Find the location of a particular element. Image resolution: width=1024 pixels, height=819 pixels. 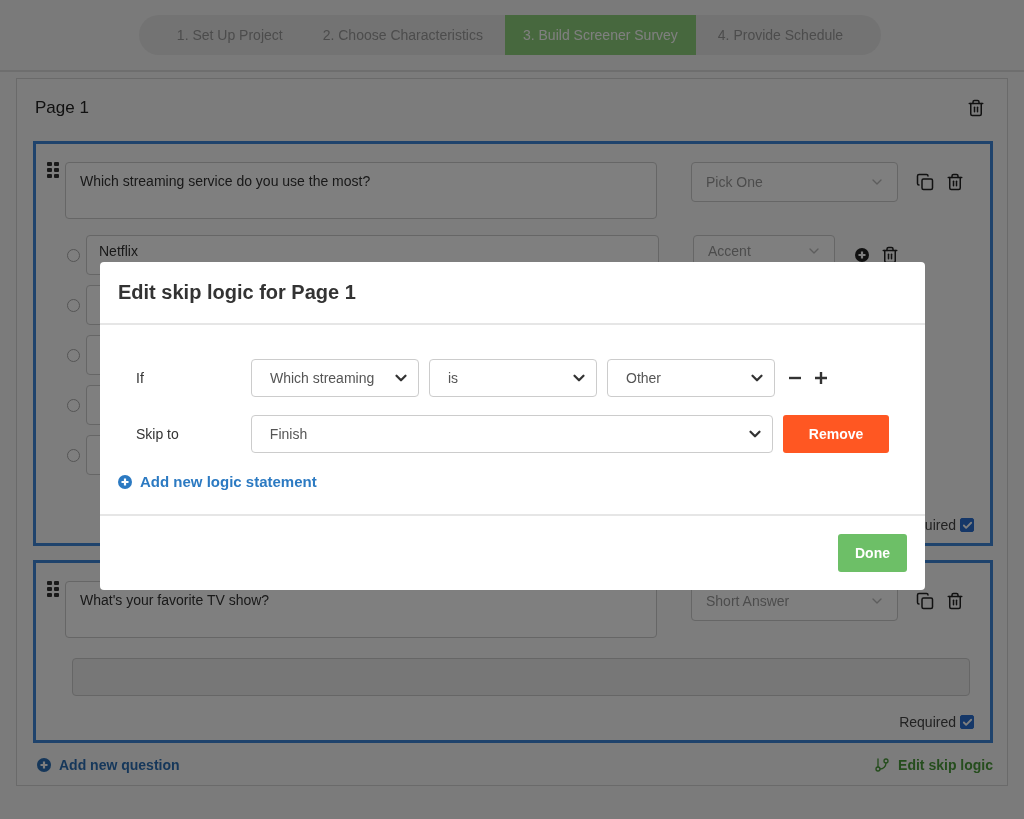

condition-select: is is located at coordinates (513, 378).